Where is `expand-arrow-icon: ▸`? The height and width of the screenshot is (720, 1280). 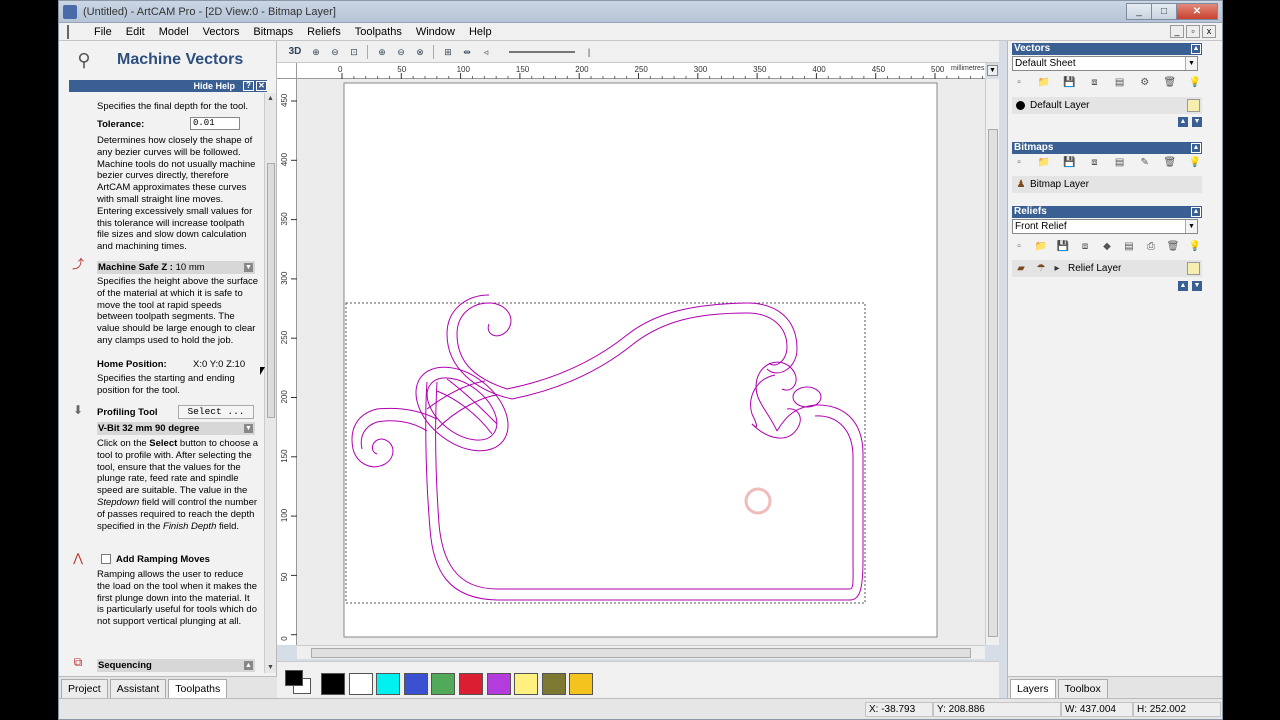
expand-arrow-icon: ▸ is located at coordinates (1057, 268).